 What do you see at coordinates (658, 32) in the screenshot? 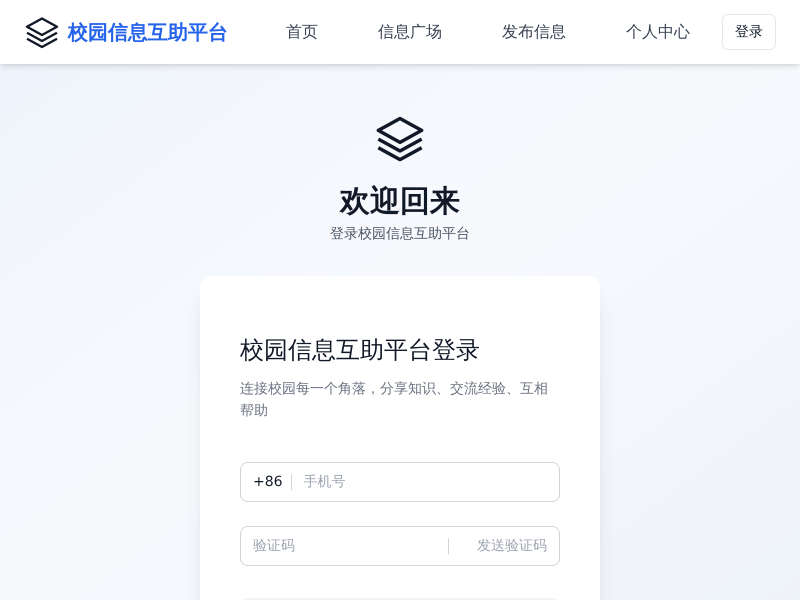
I see `nav-link: 个人中心` at bounding box center [658, 32].